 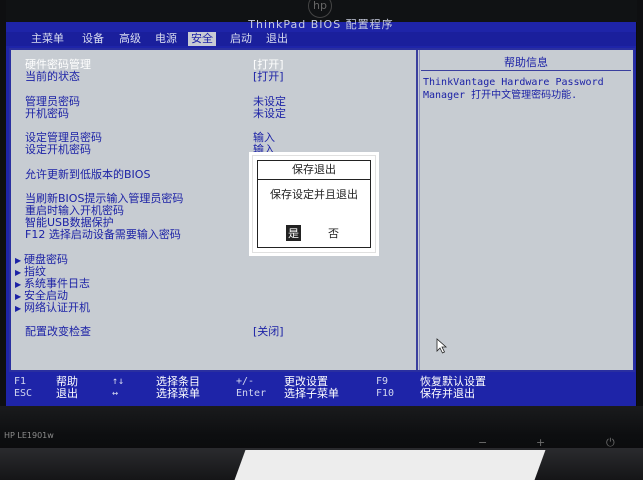 What do you see at coordinates (382, 381) in the screenshot?
I see `key-f9: F9` at bounding box center [382, 381].